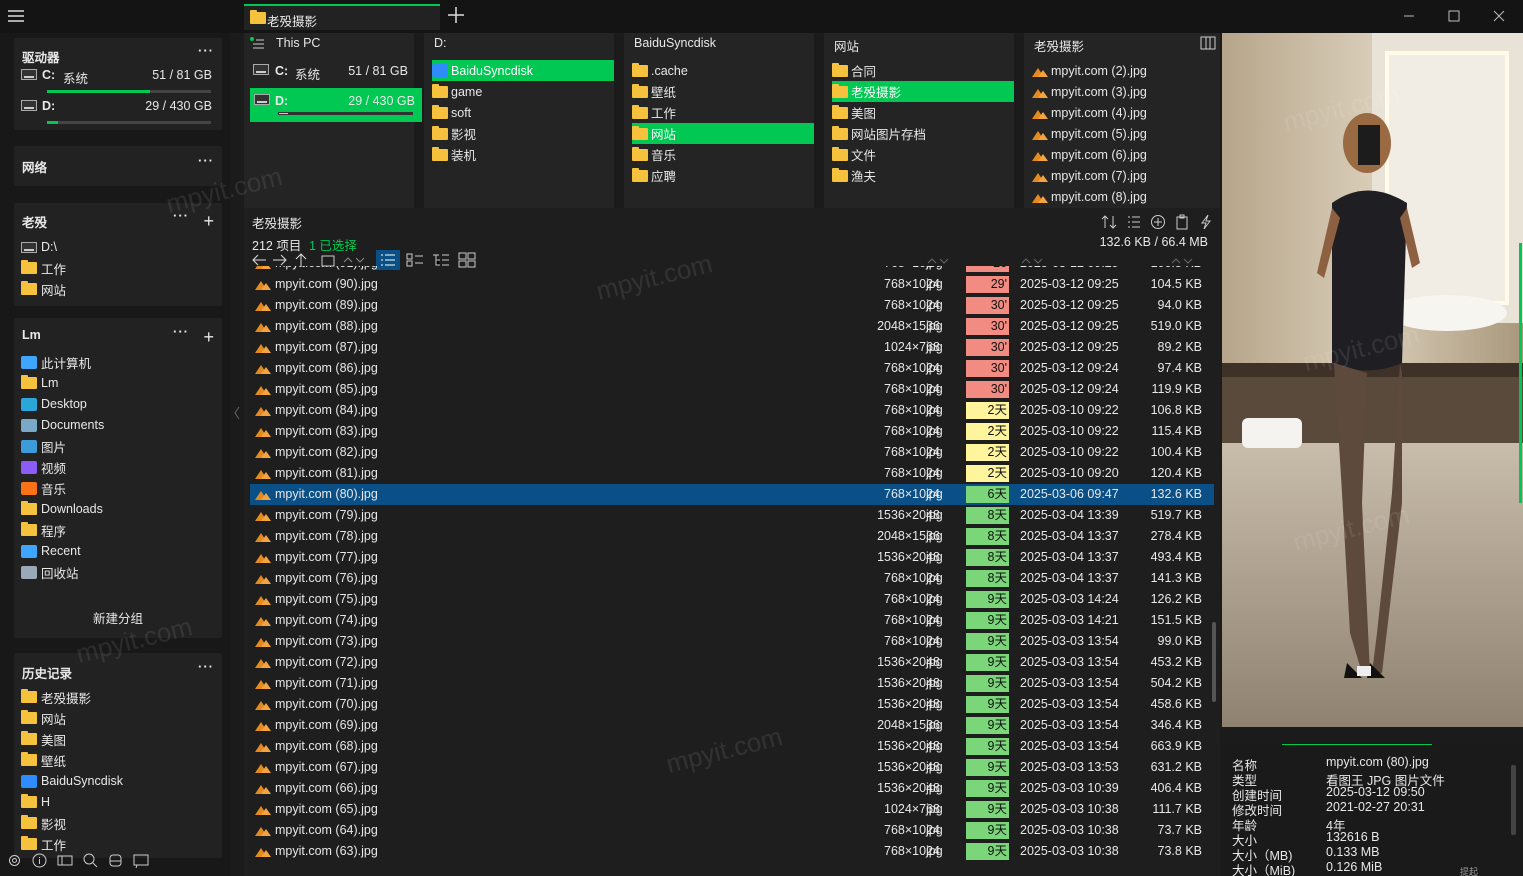  Describe the element at coordinates (1126, 154) in the screenshot. I see `column-item: mpyit.com (6).jpg` at that location.